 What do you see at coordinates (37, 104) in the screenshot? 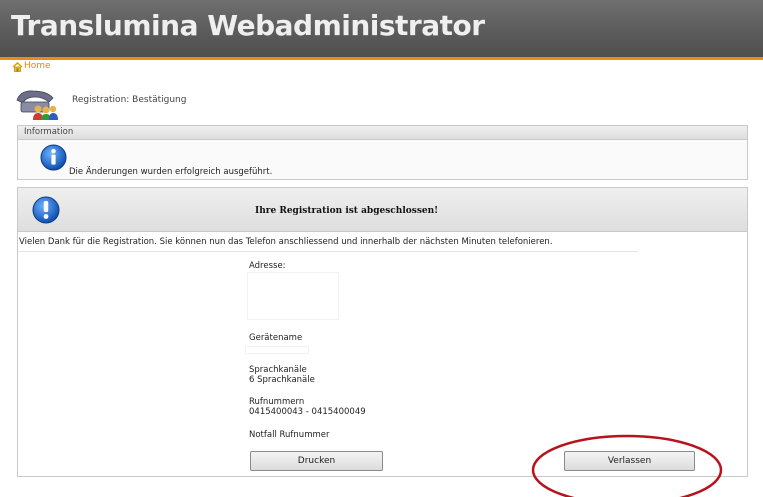
I see `phone-users-icon` at bounding box center [37, 104].